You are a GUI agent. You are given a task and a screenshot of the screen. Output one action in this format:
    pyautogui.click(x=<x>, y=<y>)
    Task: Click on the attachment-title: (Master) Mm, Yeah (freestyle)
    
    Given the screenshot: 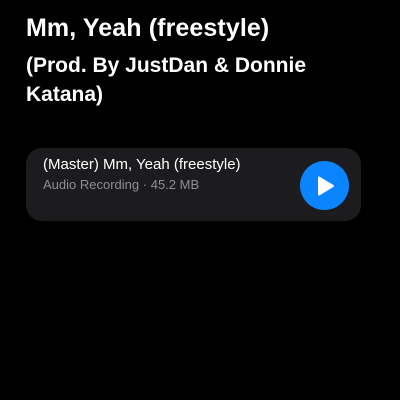 What is the action you would take?
    pyautogui.click(x=142, y=164)
    